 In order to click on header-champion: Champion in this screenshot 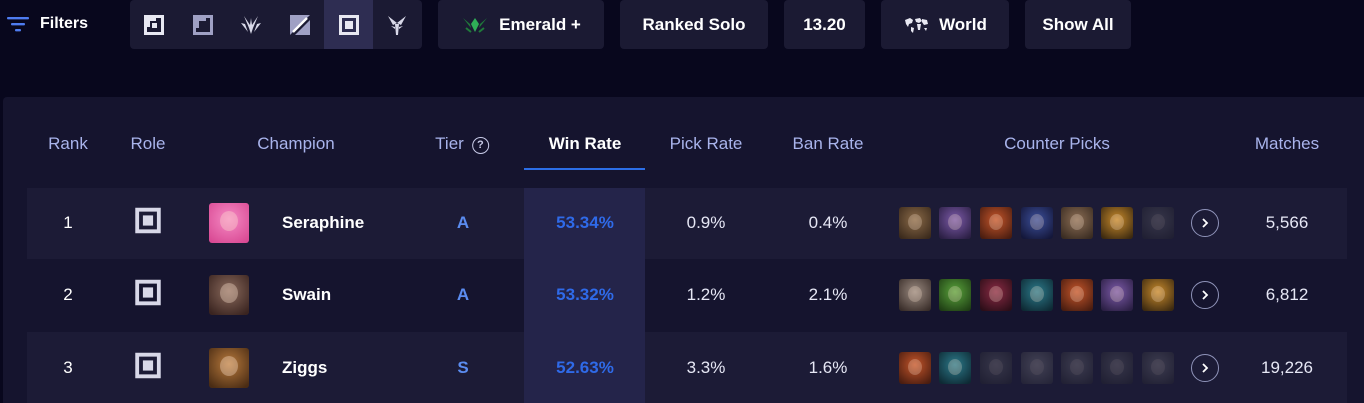, I will do `click(296, 144)`.